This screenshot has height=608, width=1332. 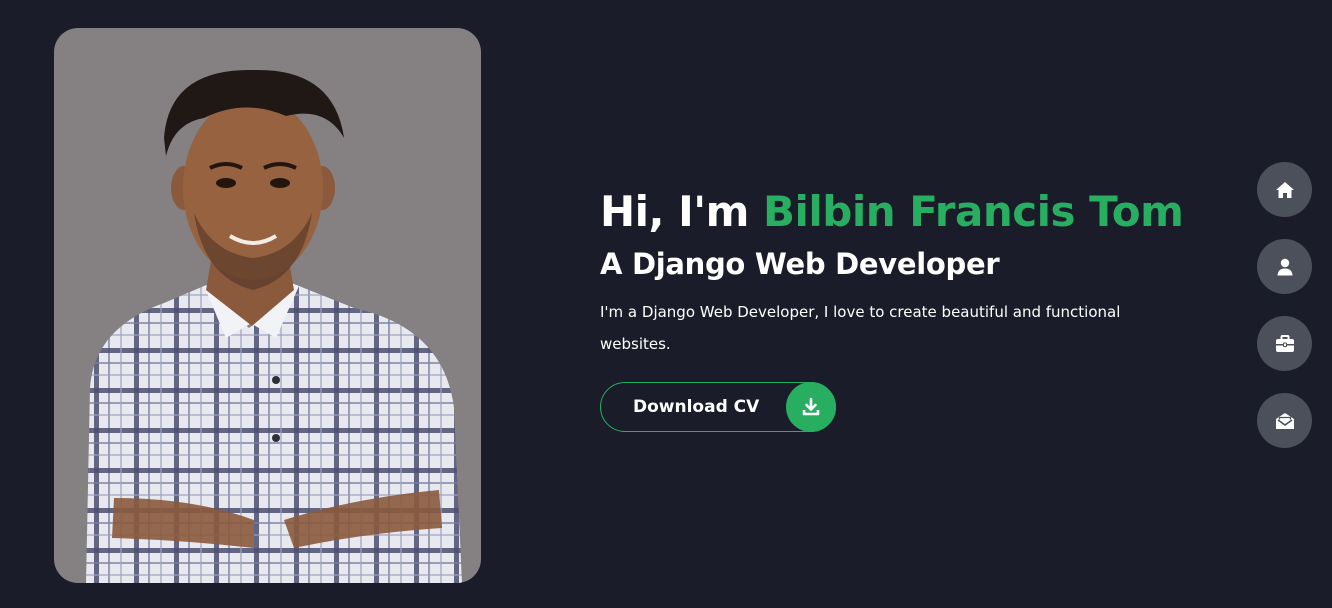 I want to click on developer-name: Bilbin Francis Tom, so click(x=973, y=211).